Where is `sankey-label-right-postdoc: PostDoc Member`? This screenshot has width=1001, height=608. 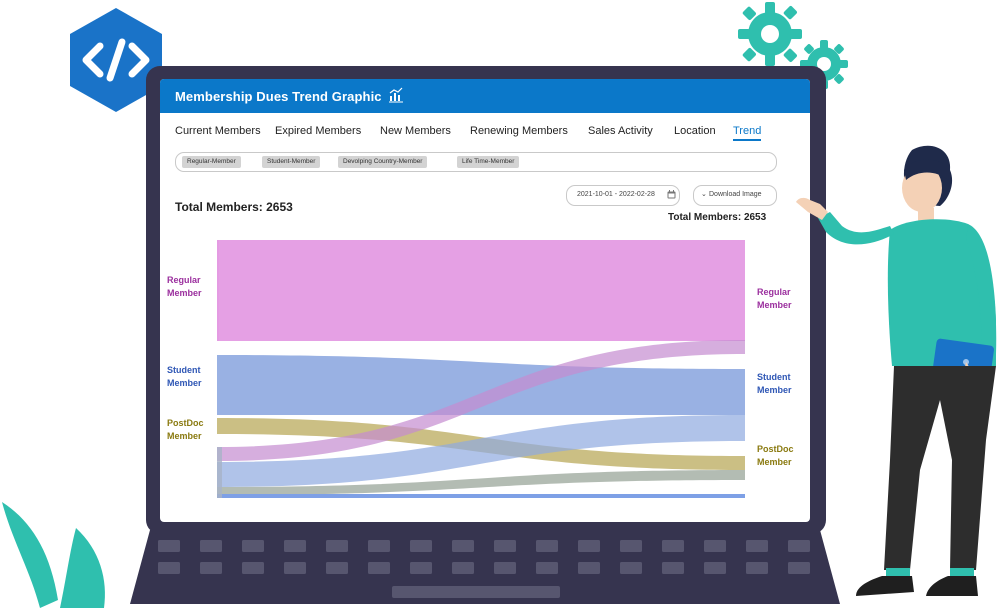 sankey-label-right-postdoc: PostDoc Member is located at coordinates (775, 455).